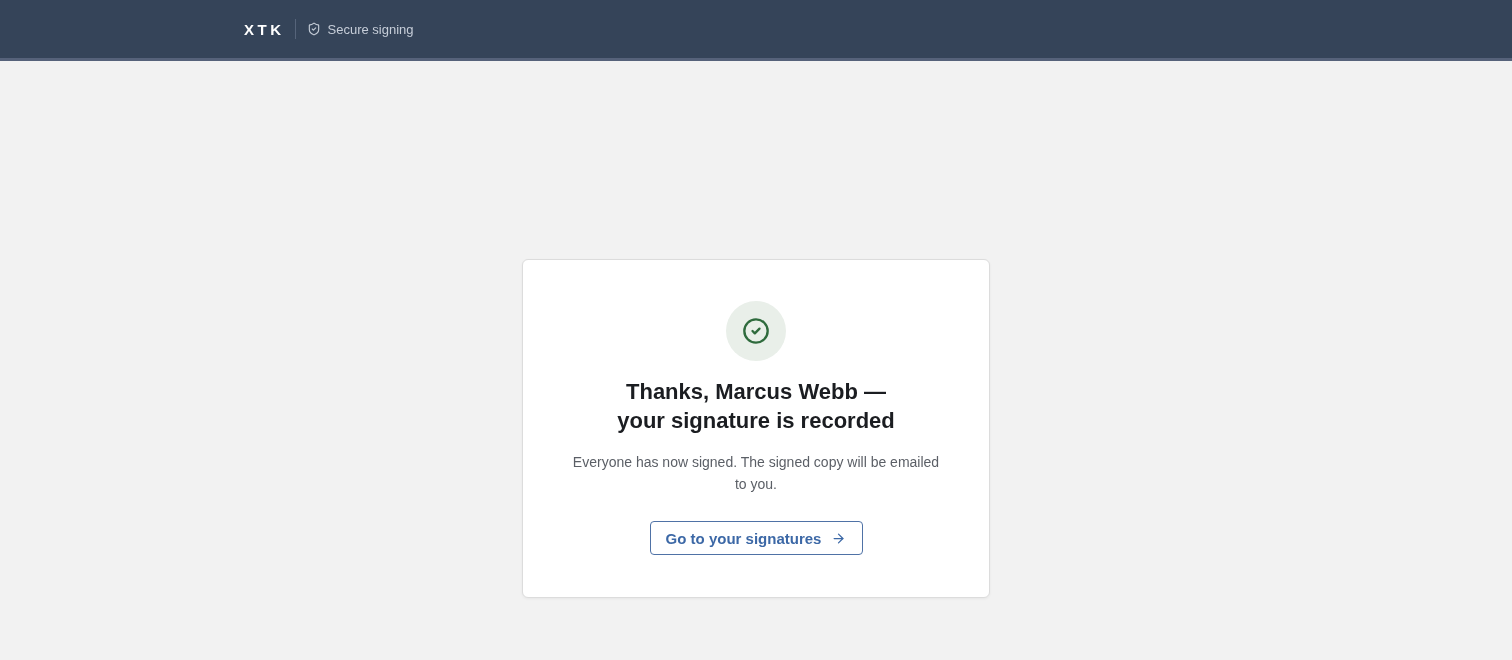 Image resolution: width=1512 pixels, height=660 pixels. I want to click on arrow-right-icon, so click(839, 538).